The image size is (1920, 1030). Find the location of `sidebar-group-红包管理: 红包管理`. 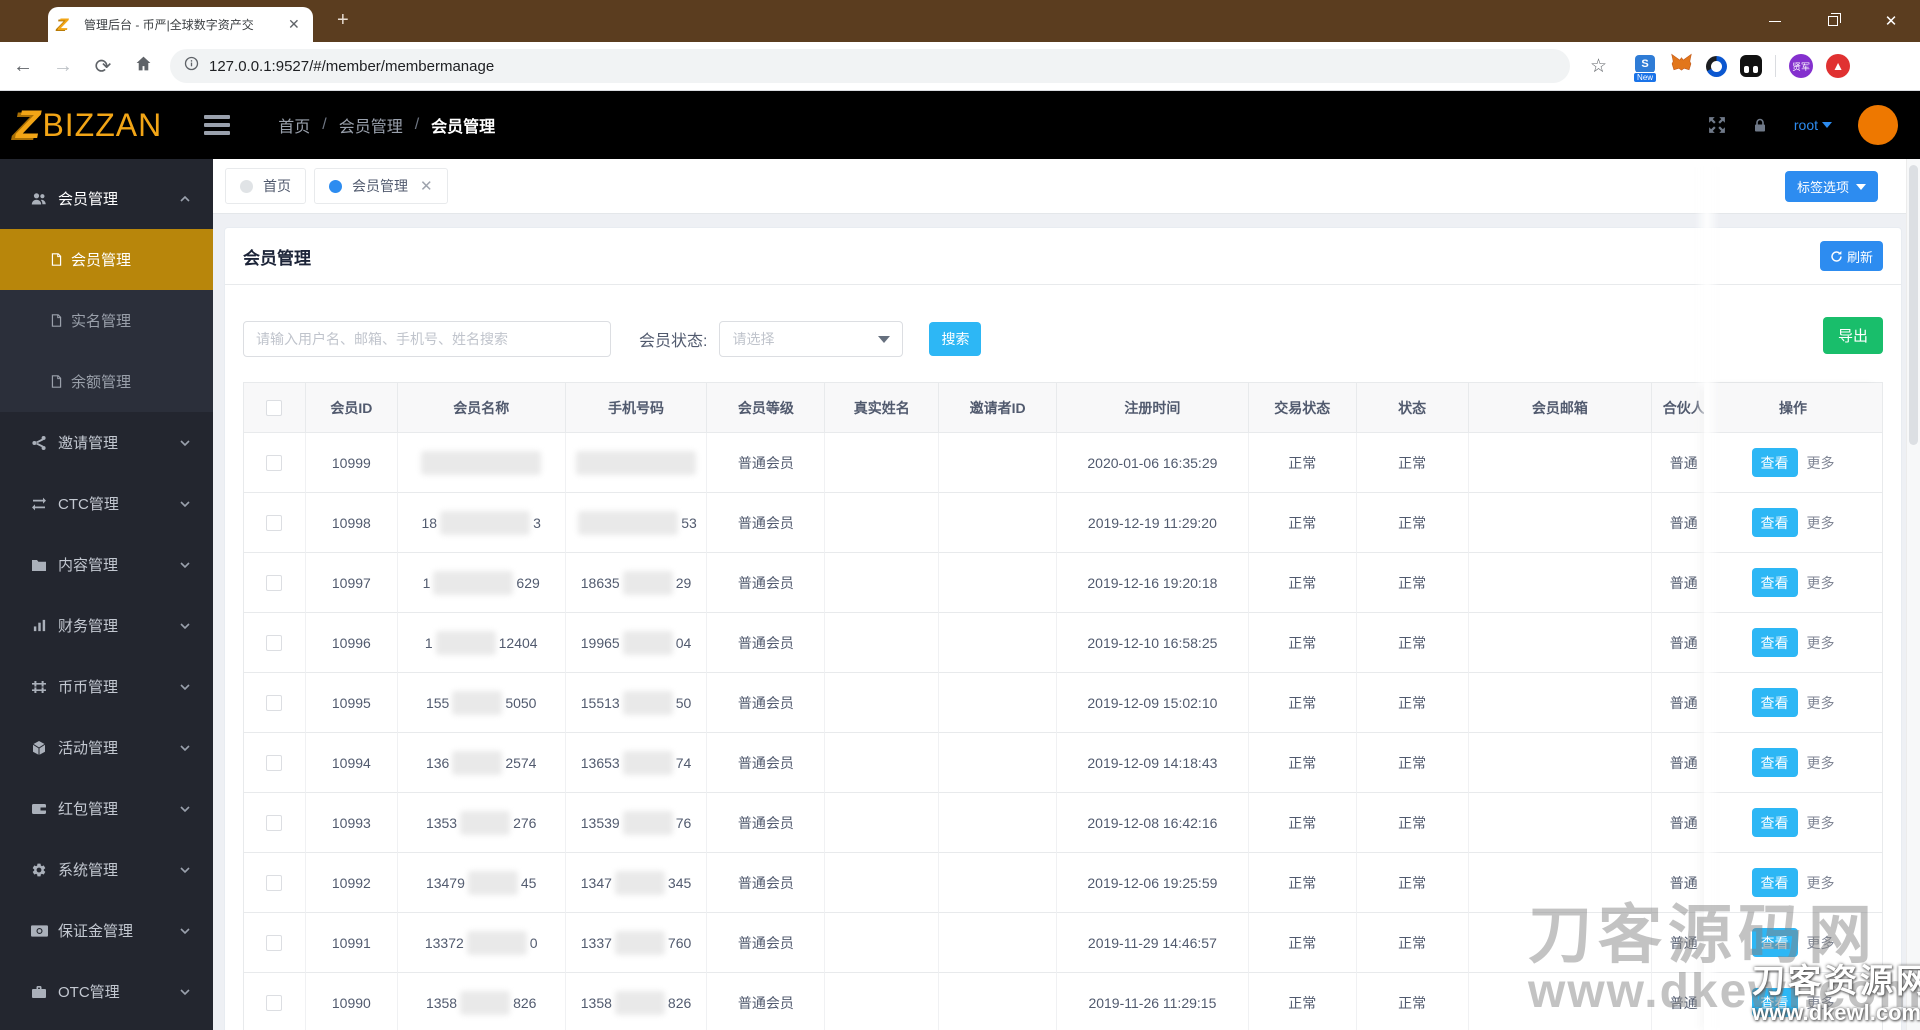

sidebar-group-红包管理: 红包管理 is located at coordinates (106, 808).